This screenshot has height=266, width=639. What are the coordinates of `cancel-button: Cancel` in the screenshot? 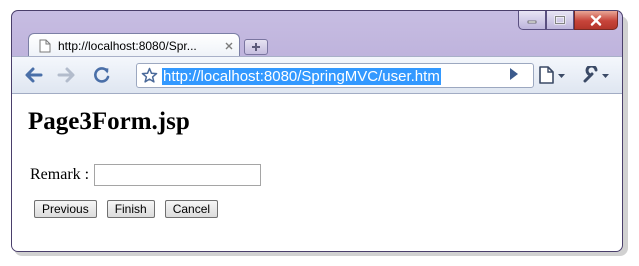 It's located at (191, 209).